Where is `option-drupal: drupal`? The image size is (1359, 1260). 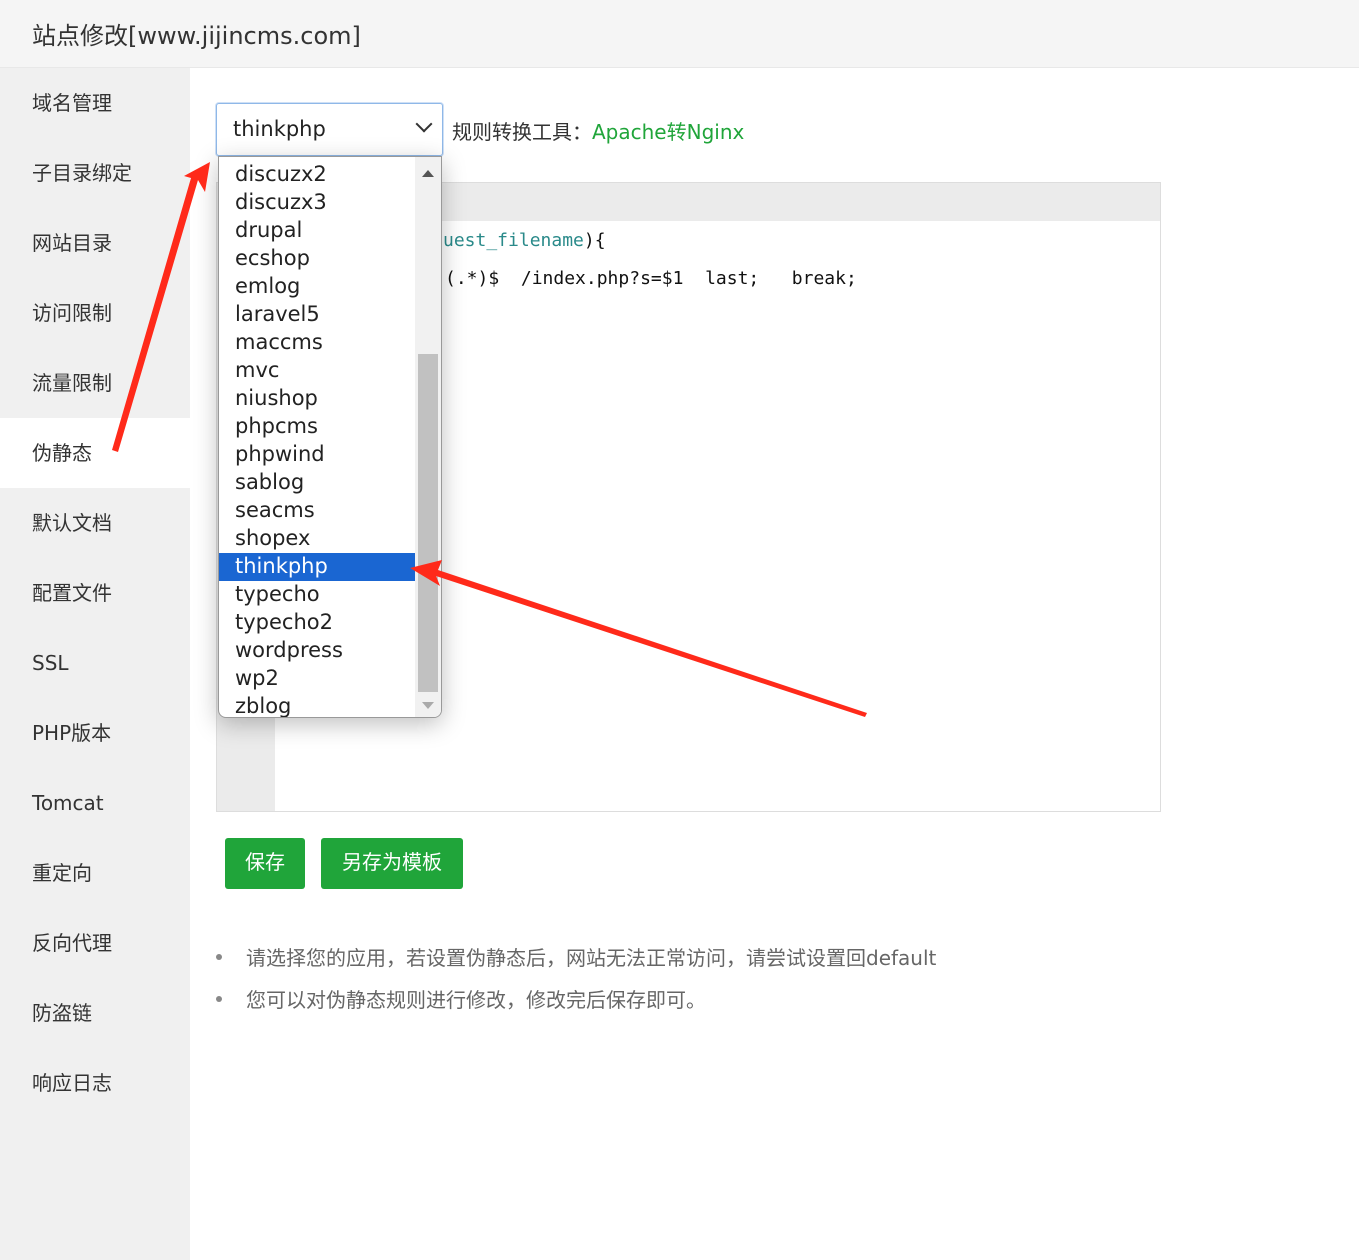
option-drupal: drupal is located at coordinates (317, 231).